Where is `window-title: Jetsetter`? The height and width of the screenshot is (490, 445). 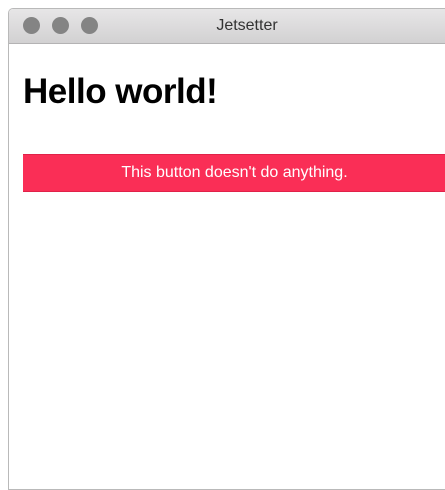
window-title: Jetsetter is located at coordinates (247, 25).